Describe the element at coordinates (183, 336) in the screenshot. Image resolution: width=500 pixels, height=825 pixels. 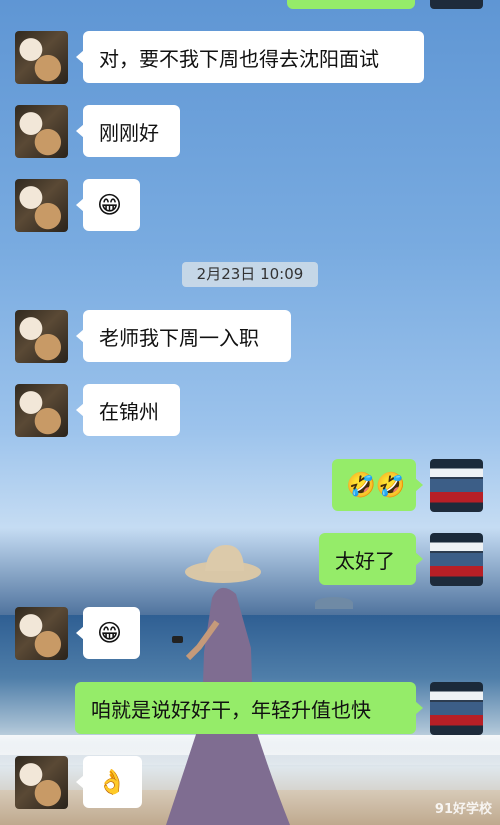
I see `message-bubble-received: 老师我下周一入职` at that location.